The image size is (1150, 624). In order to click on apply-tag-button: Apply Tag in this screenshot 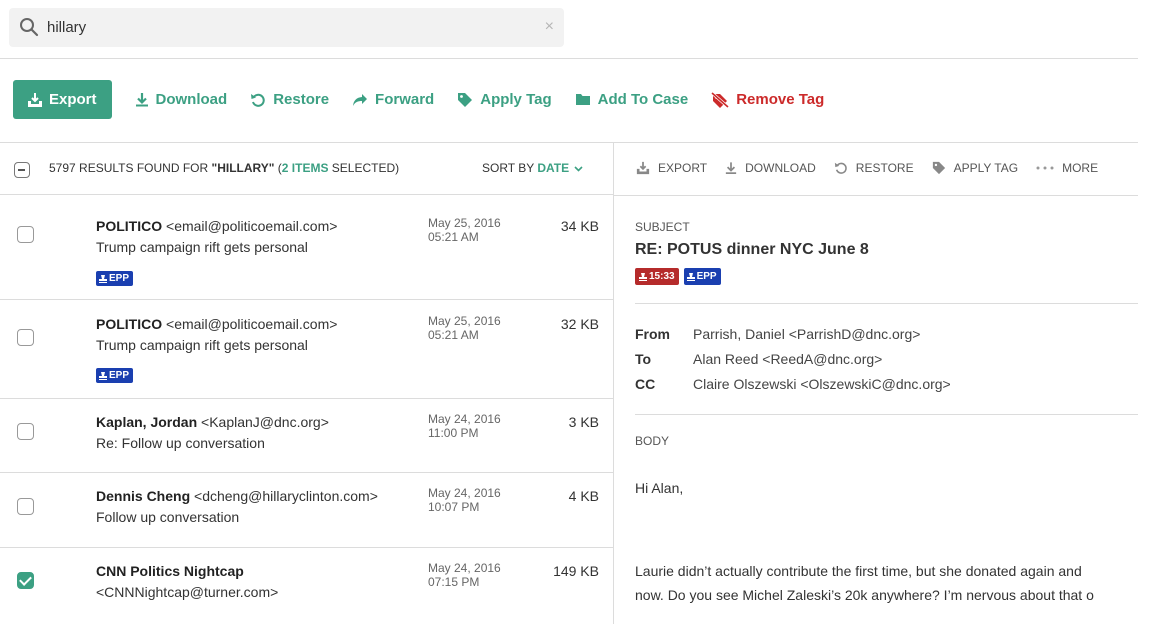, I will do `click(504, 99)`.